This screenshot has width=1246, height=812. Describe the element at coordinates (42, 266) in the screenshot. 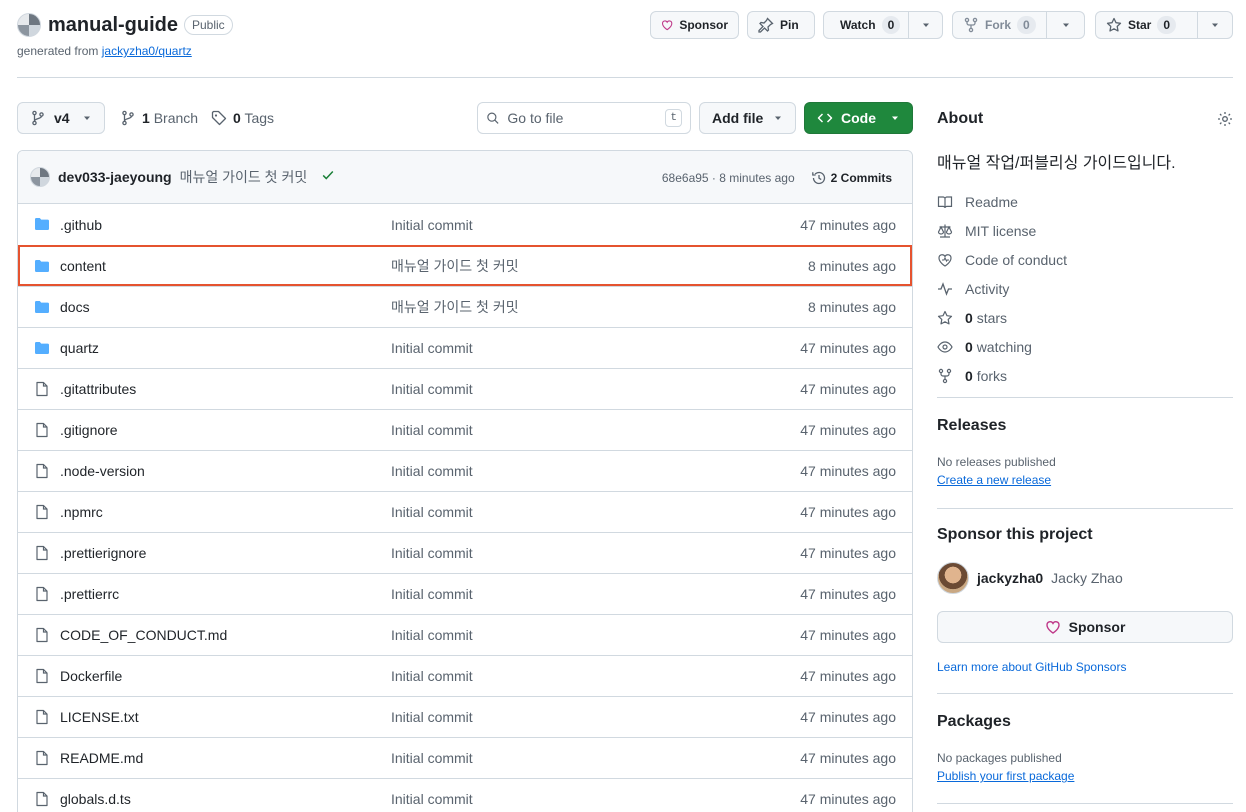

I see `folder-icon` at that location.